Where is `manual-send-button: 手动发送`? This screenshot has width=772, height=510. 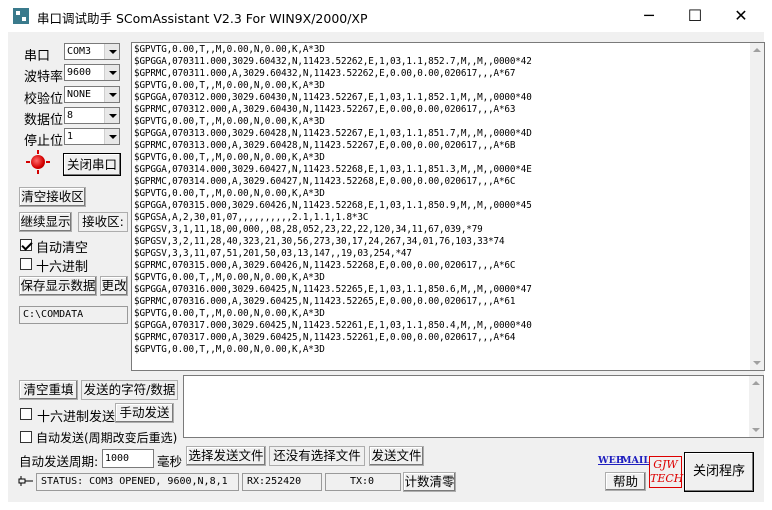
manual-send-button: 手动发送 is located at coordinates (144, 413).